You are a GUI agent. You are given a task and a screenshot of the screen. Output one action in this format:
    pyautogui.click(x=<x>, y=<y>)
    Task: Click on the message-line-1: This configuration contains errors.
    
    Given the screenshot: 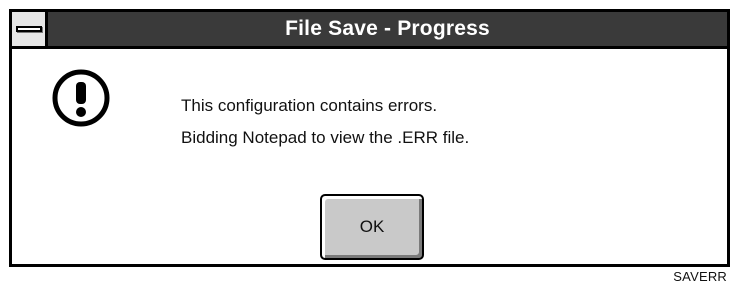 What is the action you would take?
    pyautogui.click(x=309, y=105)
    